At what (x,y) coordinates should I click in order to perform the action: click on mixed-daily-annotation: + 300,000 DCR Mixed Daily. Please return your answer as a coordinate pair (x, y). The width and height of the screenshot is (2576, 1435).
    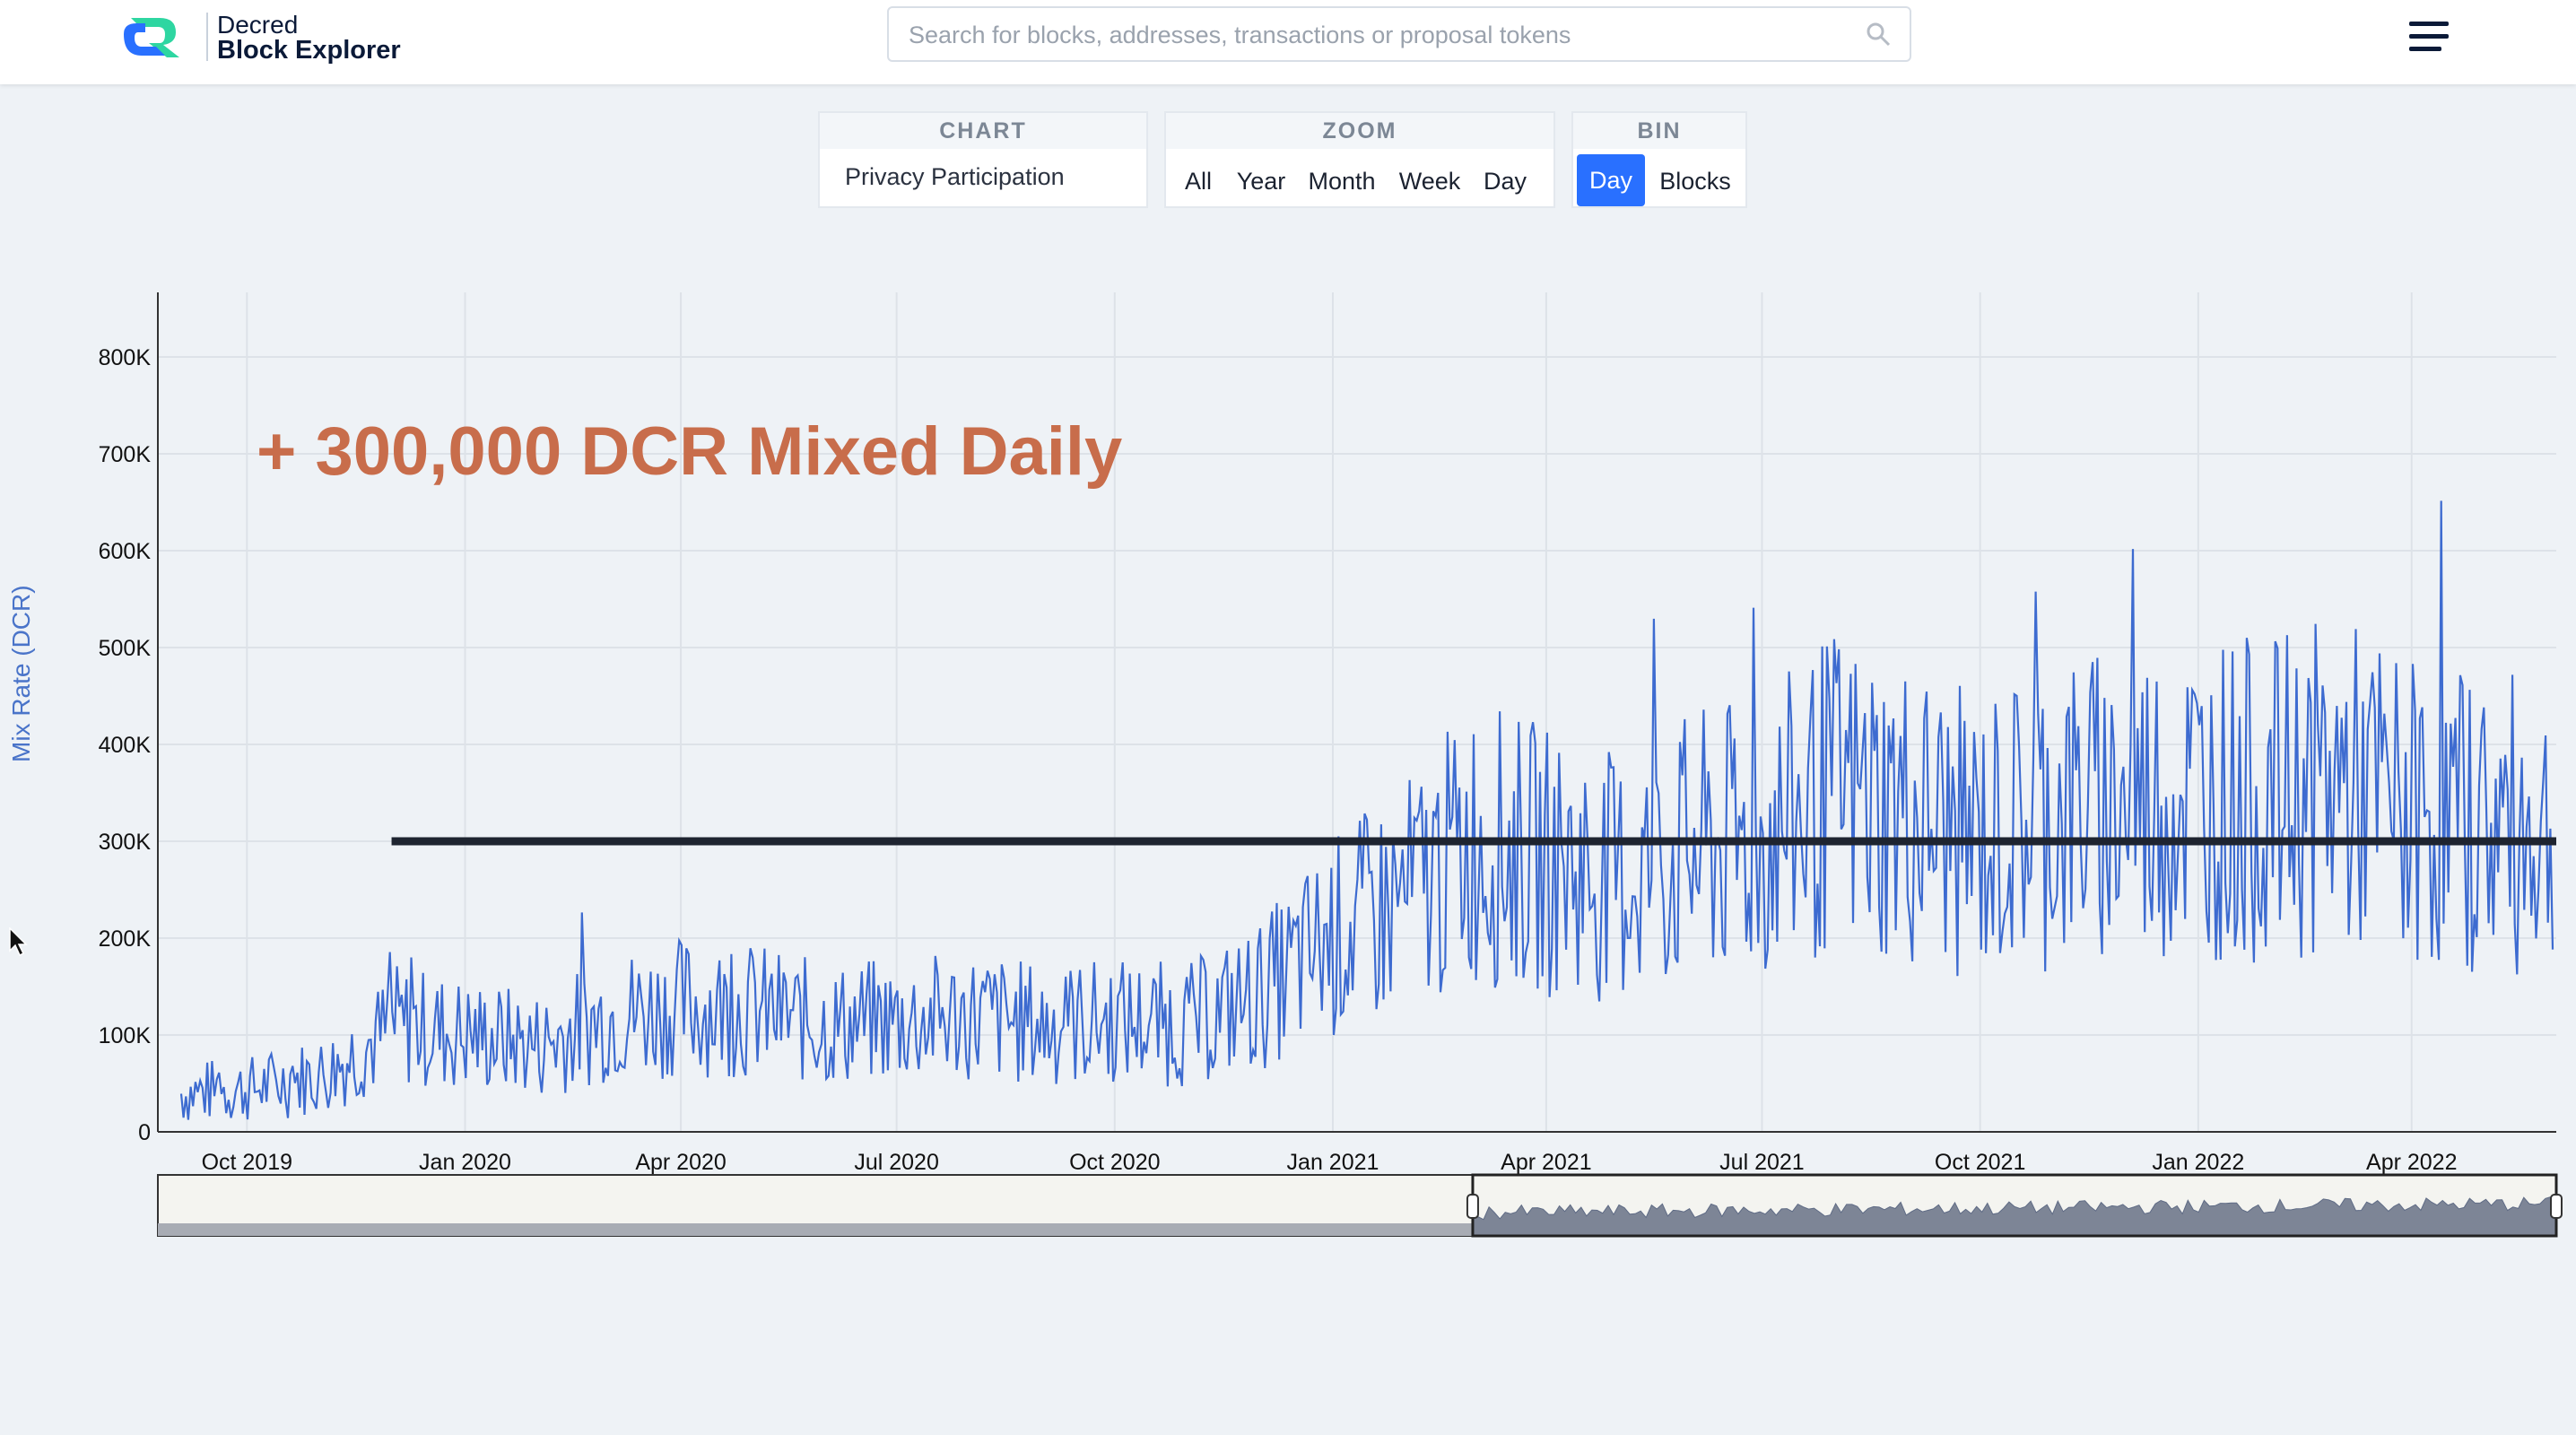
    Looking at the image, I should click on (690, 451).